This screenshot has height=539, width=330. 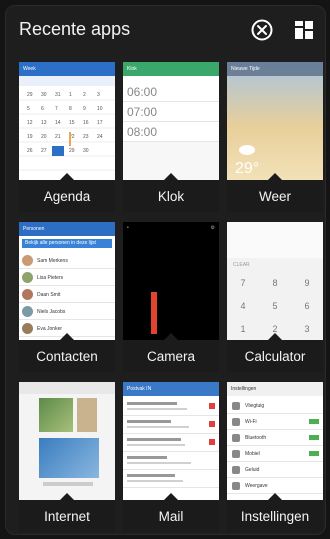 What do you see at coordinates (28, 109) in the screenshot?
I see `svg-text: 5` at bounding box center [28, 109].